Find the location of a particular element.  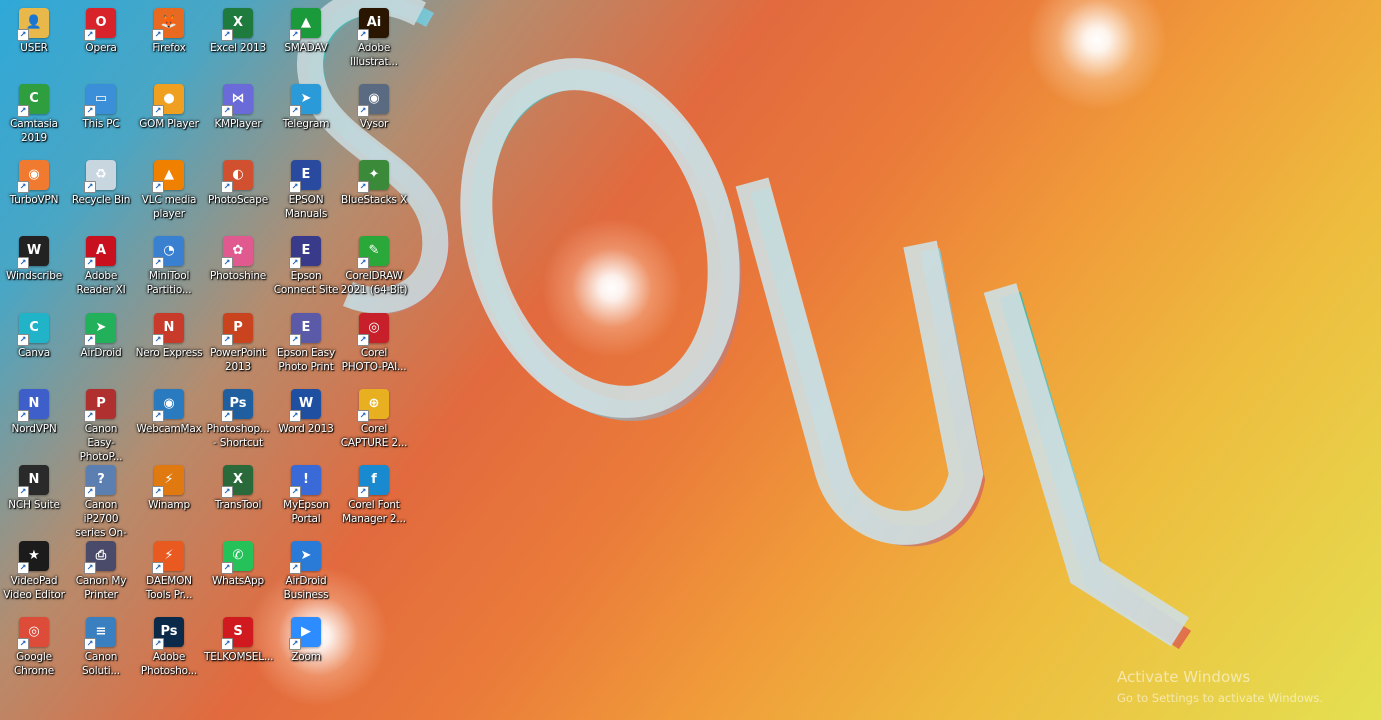

desktop-shortcut: A ↗ Adobe Reader XI is located at coordinates (101, 270).